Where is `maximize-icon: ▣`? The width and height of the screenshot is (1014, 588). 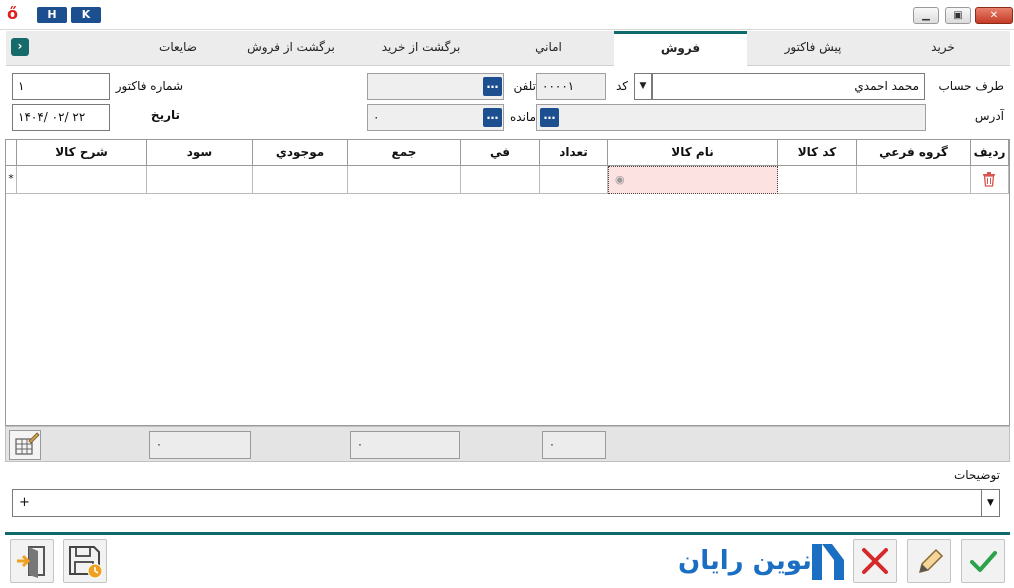
maximize-icon: ▣ is located at coordinates (958, 15).